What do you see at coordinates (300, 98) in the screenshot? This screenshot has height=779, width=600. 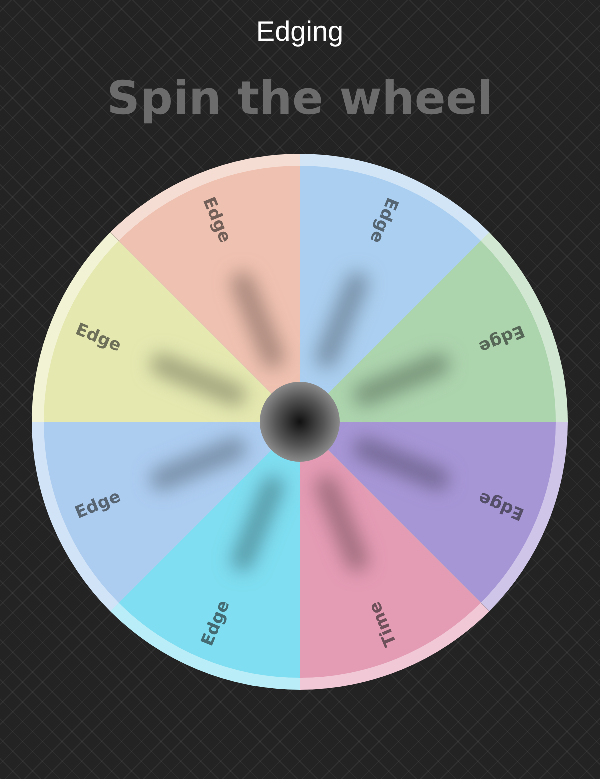 I see `heading: Spin the wheel` at bounding box center [300, 98].